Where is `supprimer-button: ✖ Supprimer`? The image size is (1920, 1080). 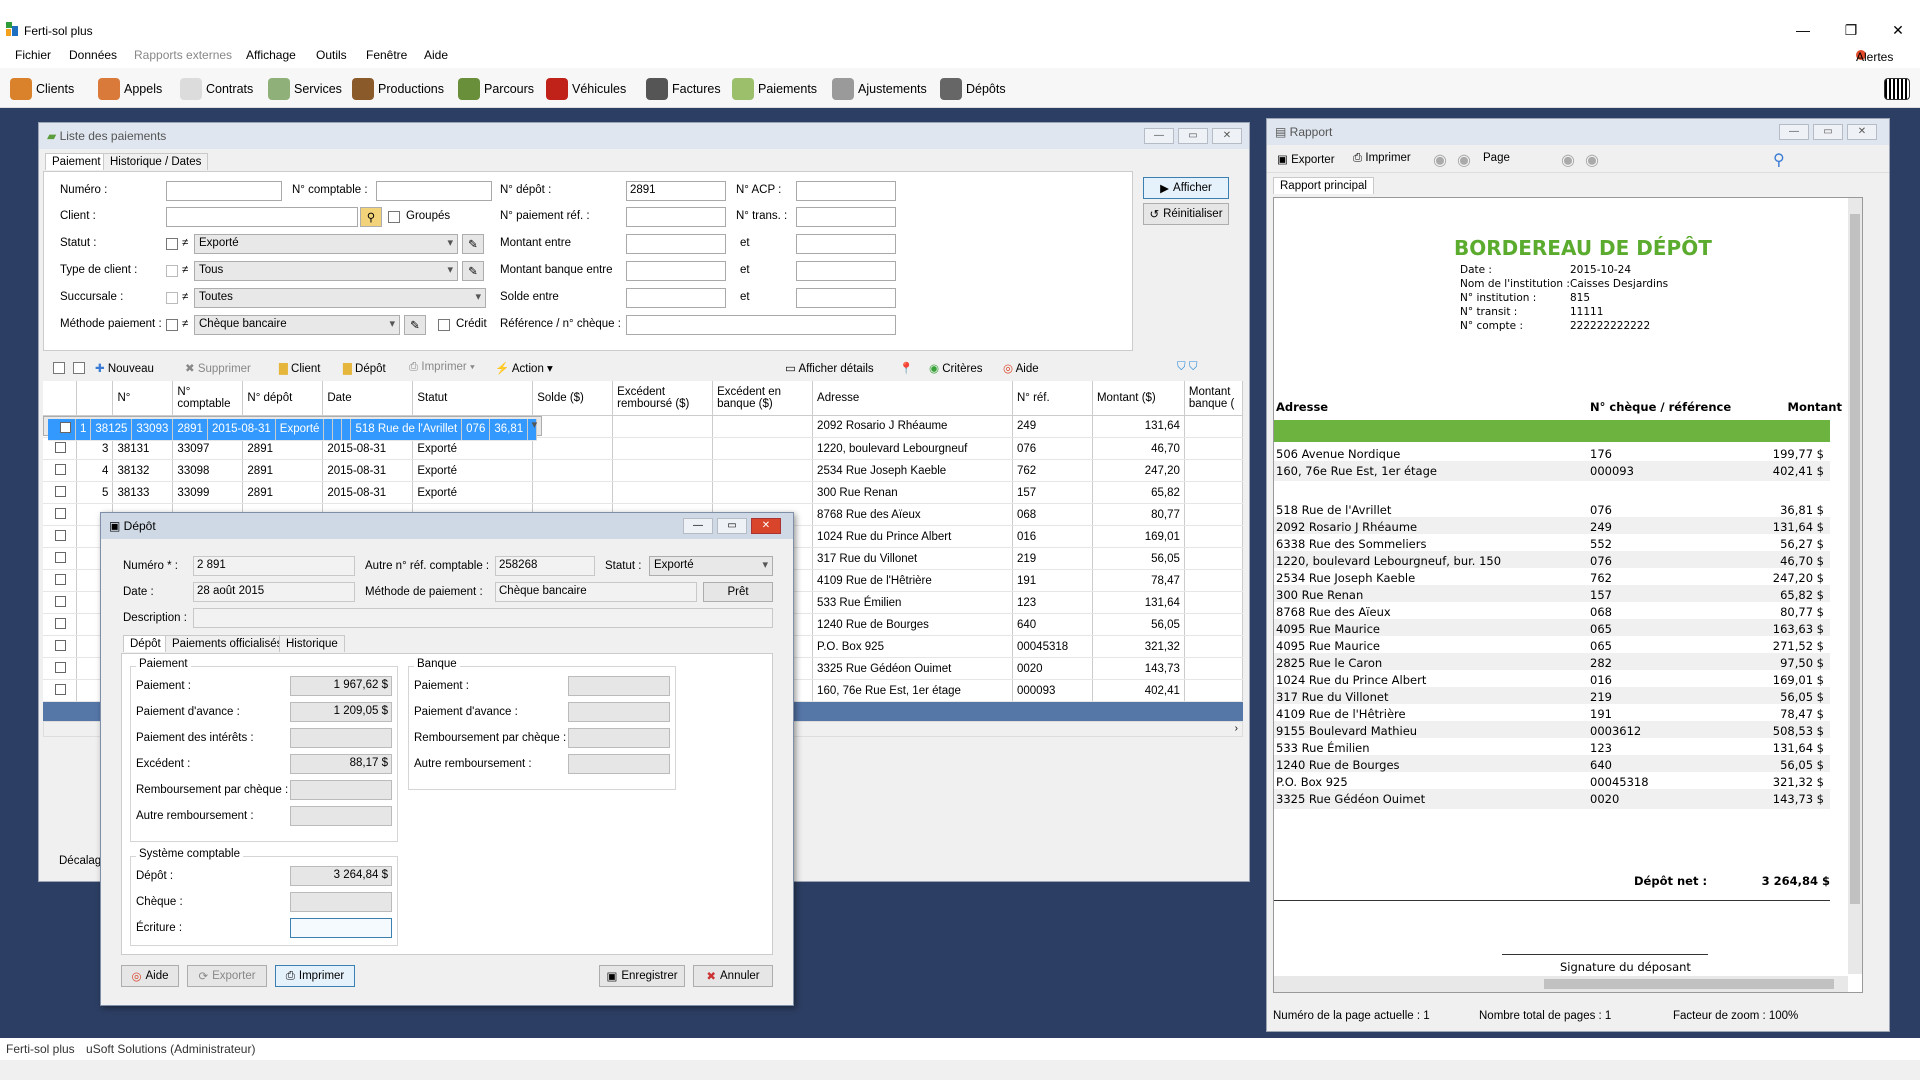
supprimer-button: ✖ Supprimer is located at coordinates (218, 368).